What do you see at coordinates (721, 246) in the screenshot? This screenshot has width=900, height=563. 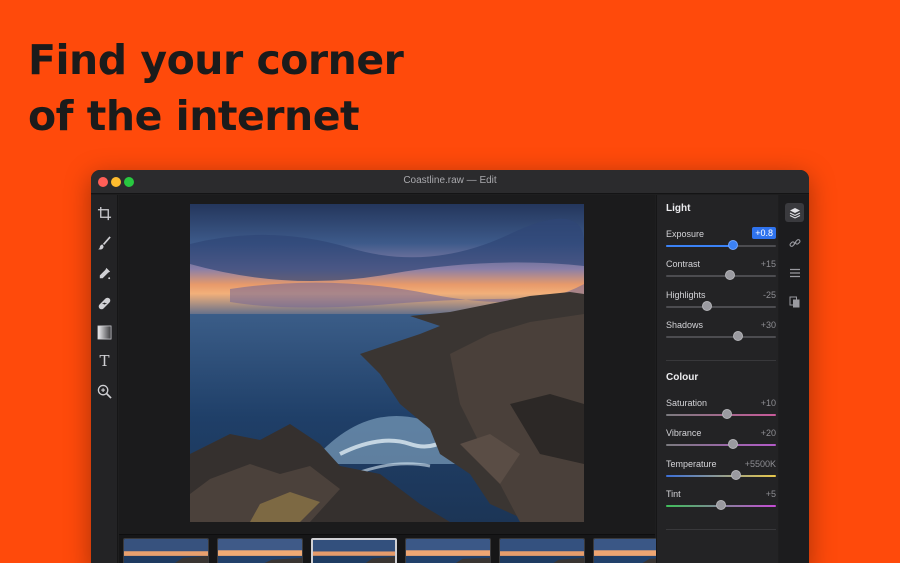 I see `exposure-track` at bounding box center [721, 246].